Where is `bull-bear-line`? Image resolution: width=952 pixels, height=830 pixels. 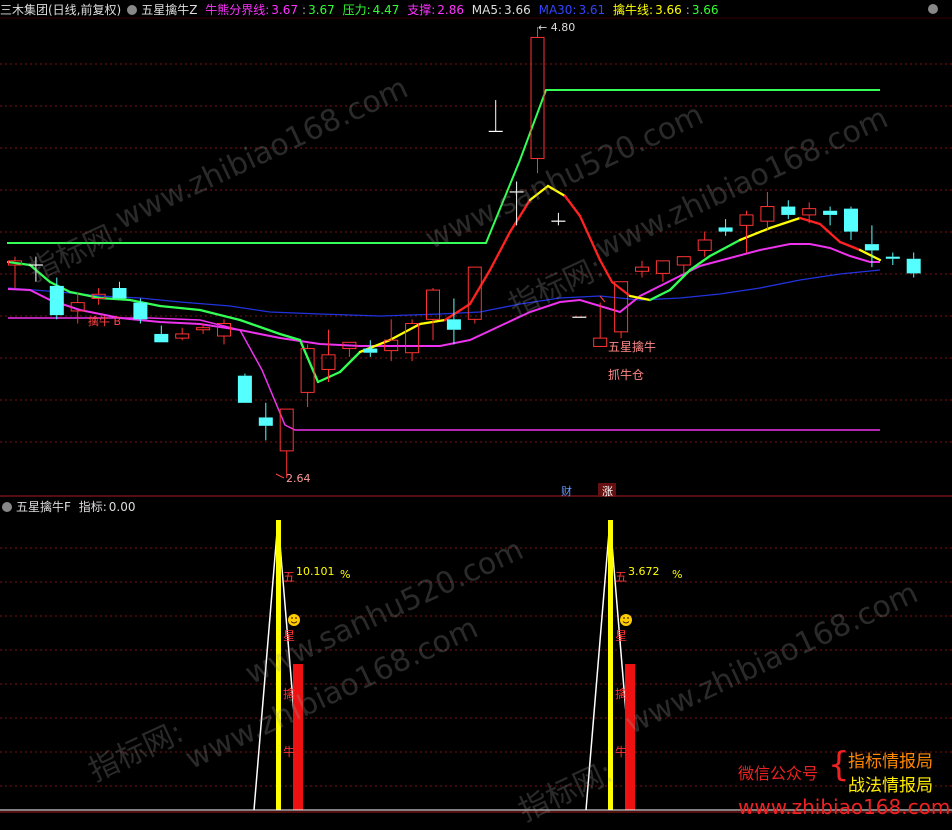 bull-bear-line is located at coordinates (443, 295).